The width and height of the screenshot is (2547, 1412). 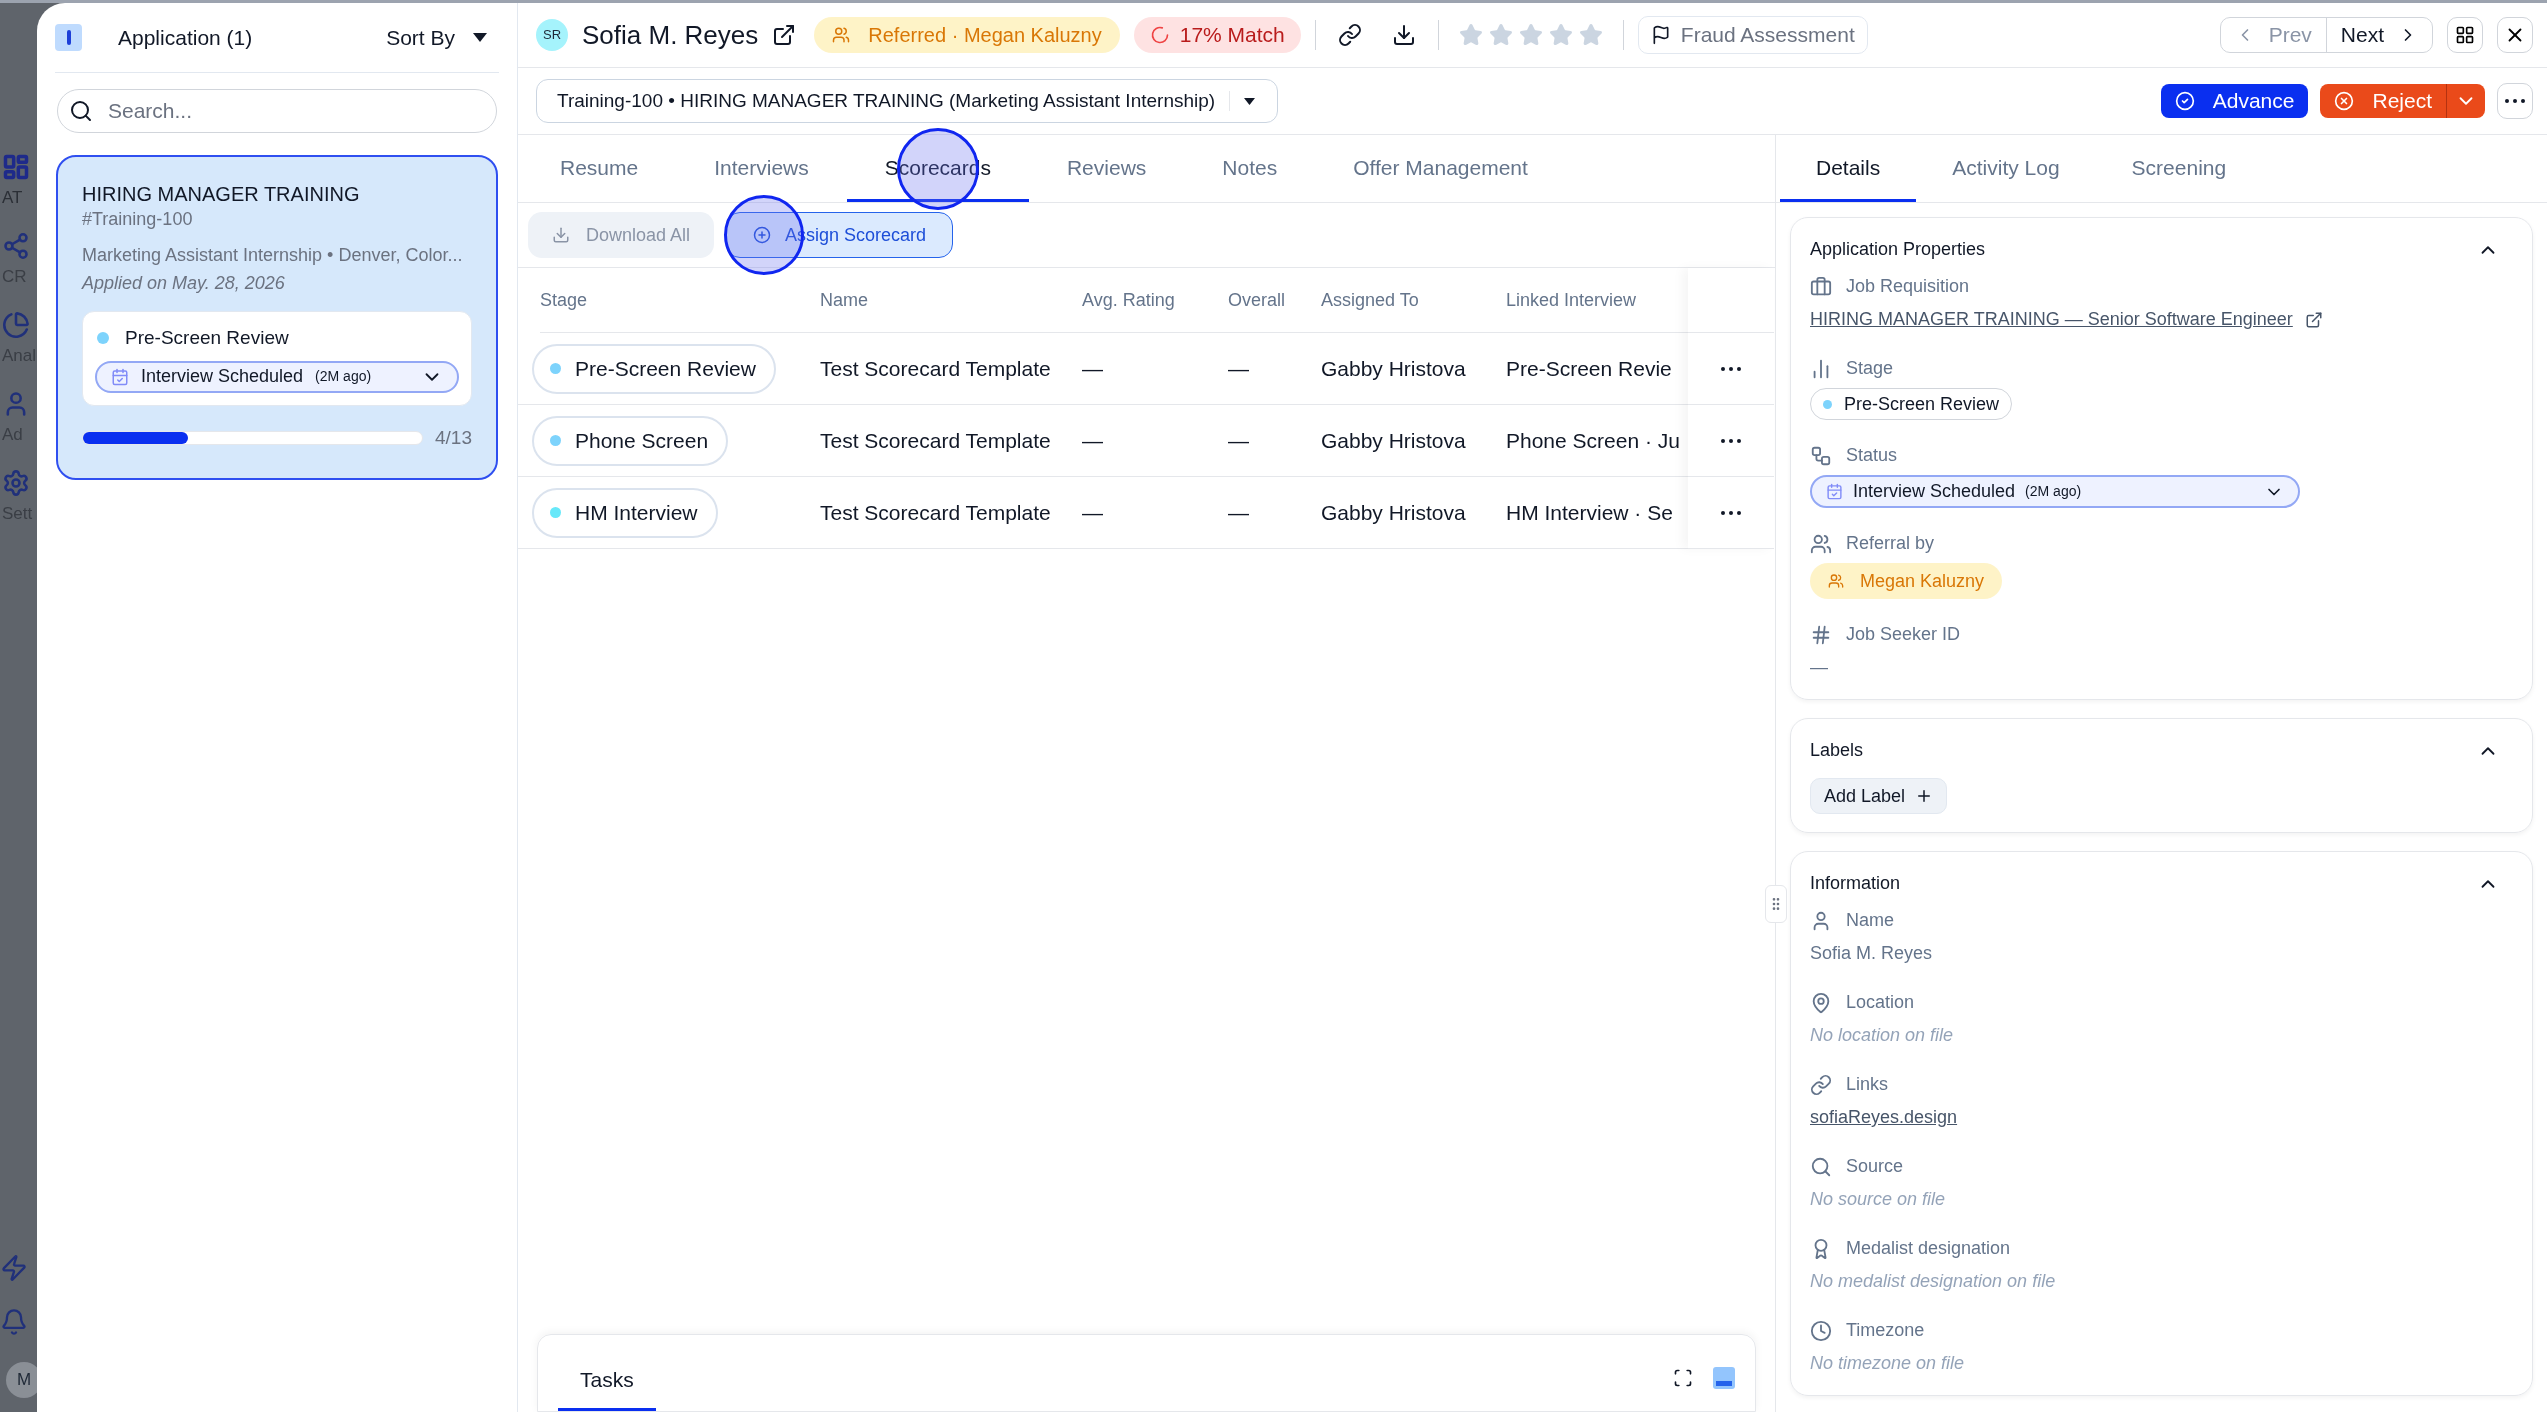 What do you see at coordinates (1593, 440) in the screenshot?
I see `table-cell-text: Phone Screen · Ju` at bounding box center [1593, 440].